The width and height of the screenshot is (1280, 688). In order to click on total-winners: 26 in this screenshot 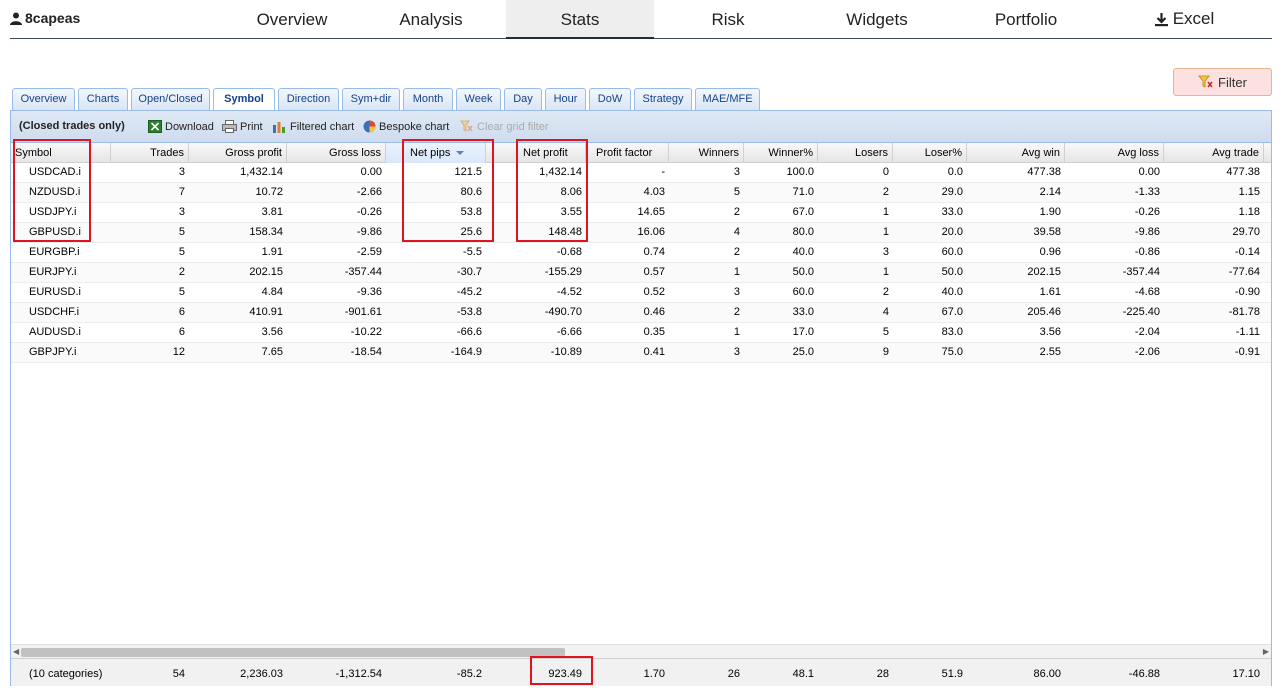, I will do `click(733, 674)`.